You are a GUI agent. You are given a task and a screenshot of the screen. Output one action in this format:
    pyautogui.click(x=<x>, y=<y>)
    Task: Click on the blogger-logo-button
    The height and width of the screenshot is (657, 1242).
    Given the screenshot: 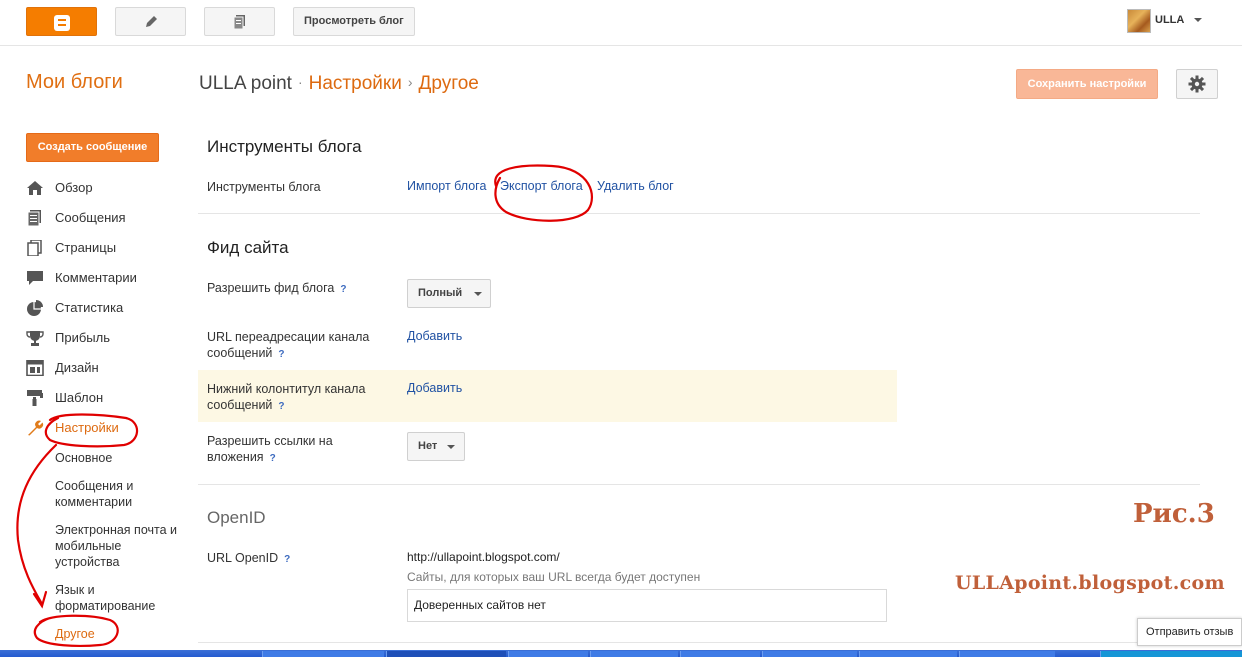 What is the action you would take?
    pyautogui.click(x=61, y=21)
    